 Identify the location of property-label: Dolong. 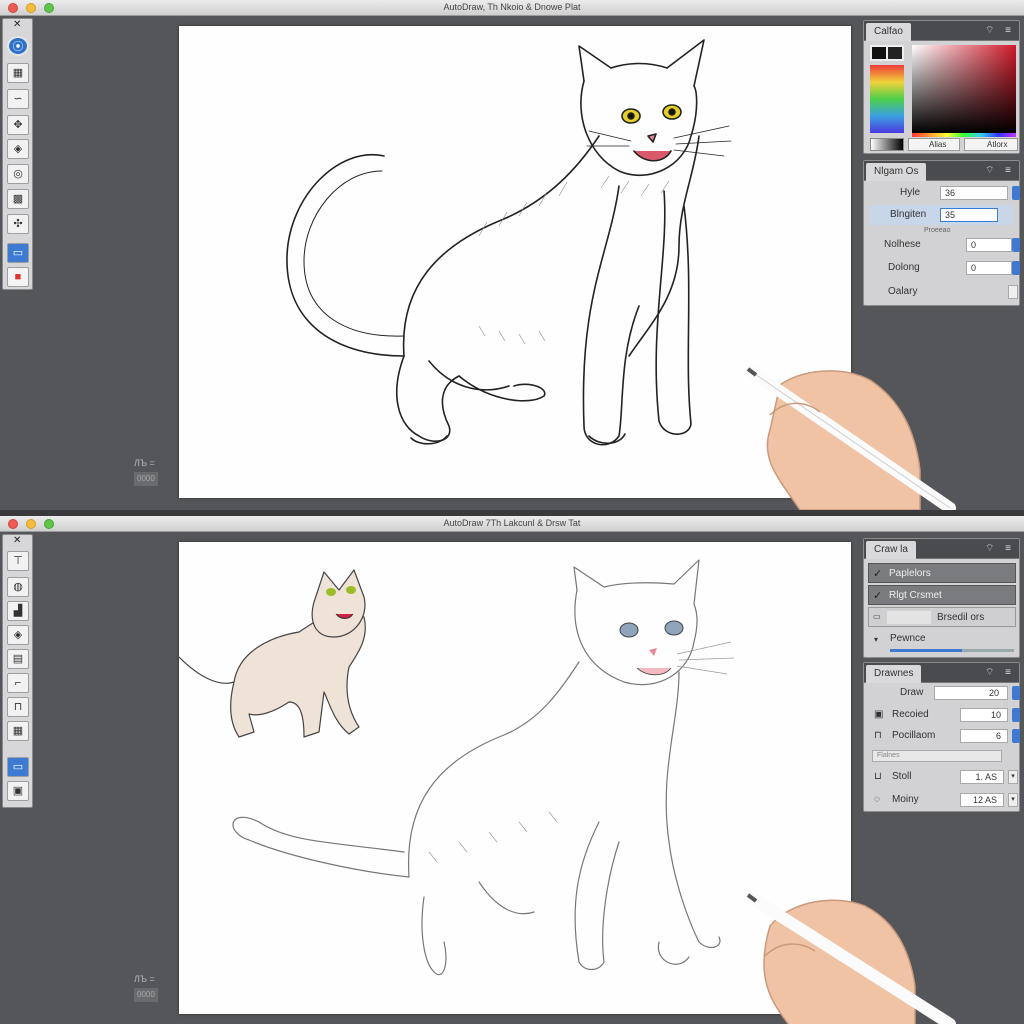
(904, 267).